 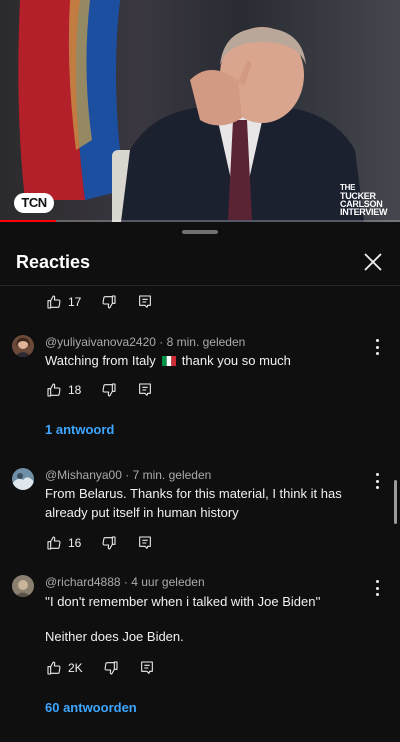 What do you see at coordinates (53, 262) in the screenshot?
I see `sheet-title: Reacties` at bounding box center [53, 262].